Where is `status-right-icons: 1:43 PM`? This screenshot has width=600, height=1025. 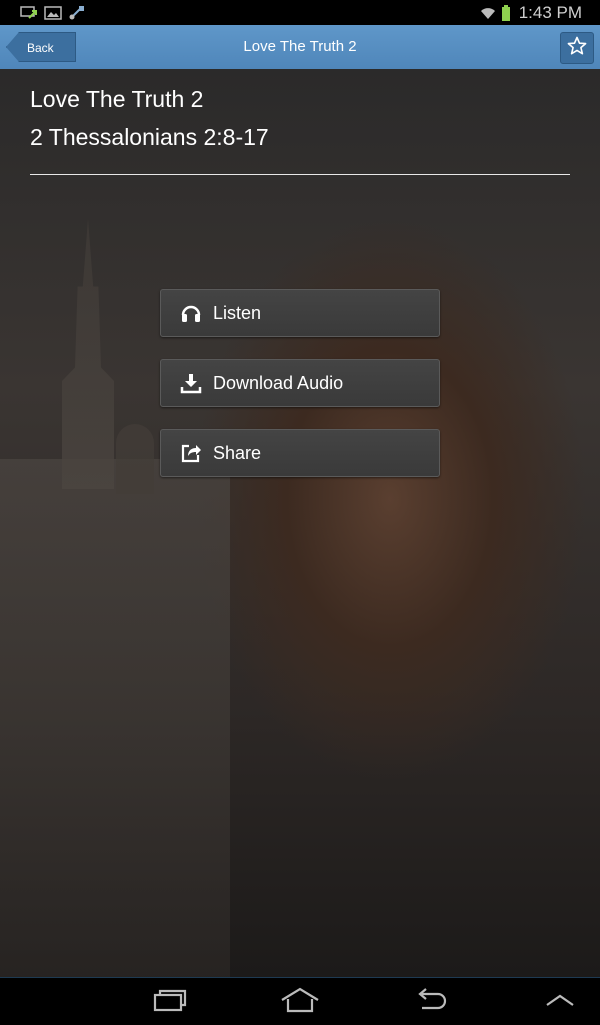 status-right-icons: 1:43 PM is located at coordinates (539, 13).